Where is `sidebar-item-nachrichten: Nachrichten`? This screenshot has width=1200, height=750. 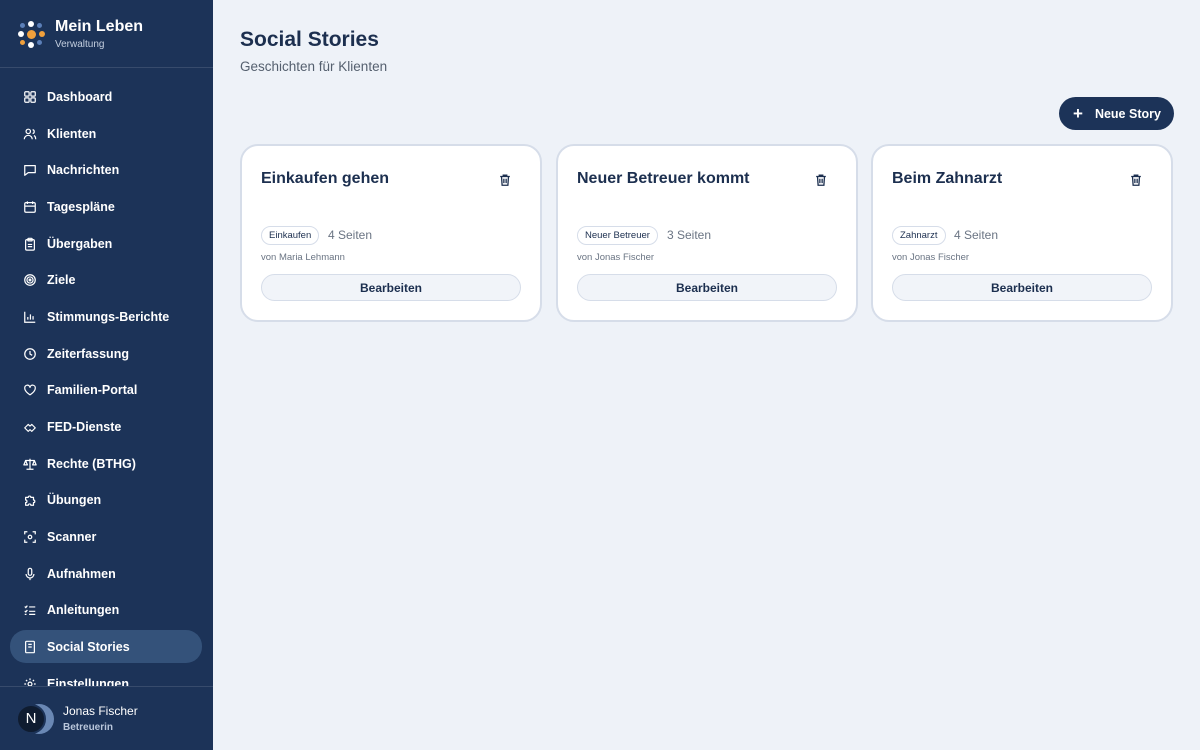 sidebar-item-nachrichten: Nachrichten is located at coordinates (106, 169).